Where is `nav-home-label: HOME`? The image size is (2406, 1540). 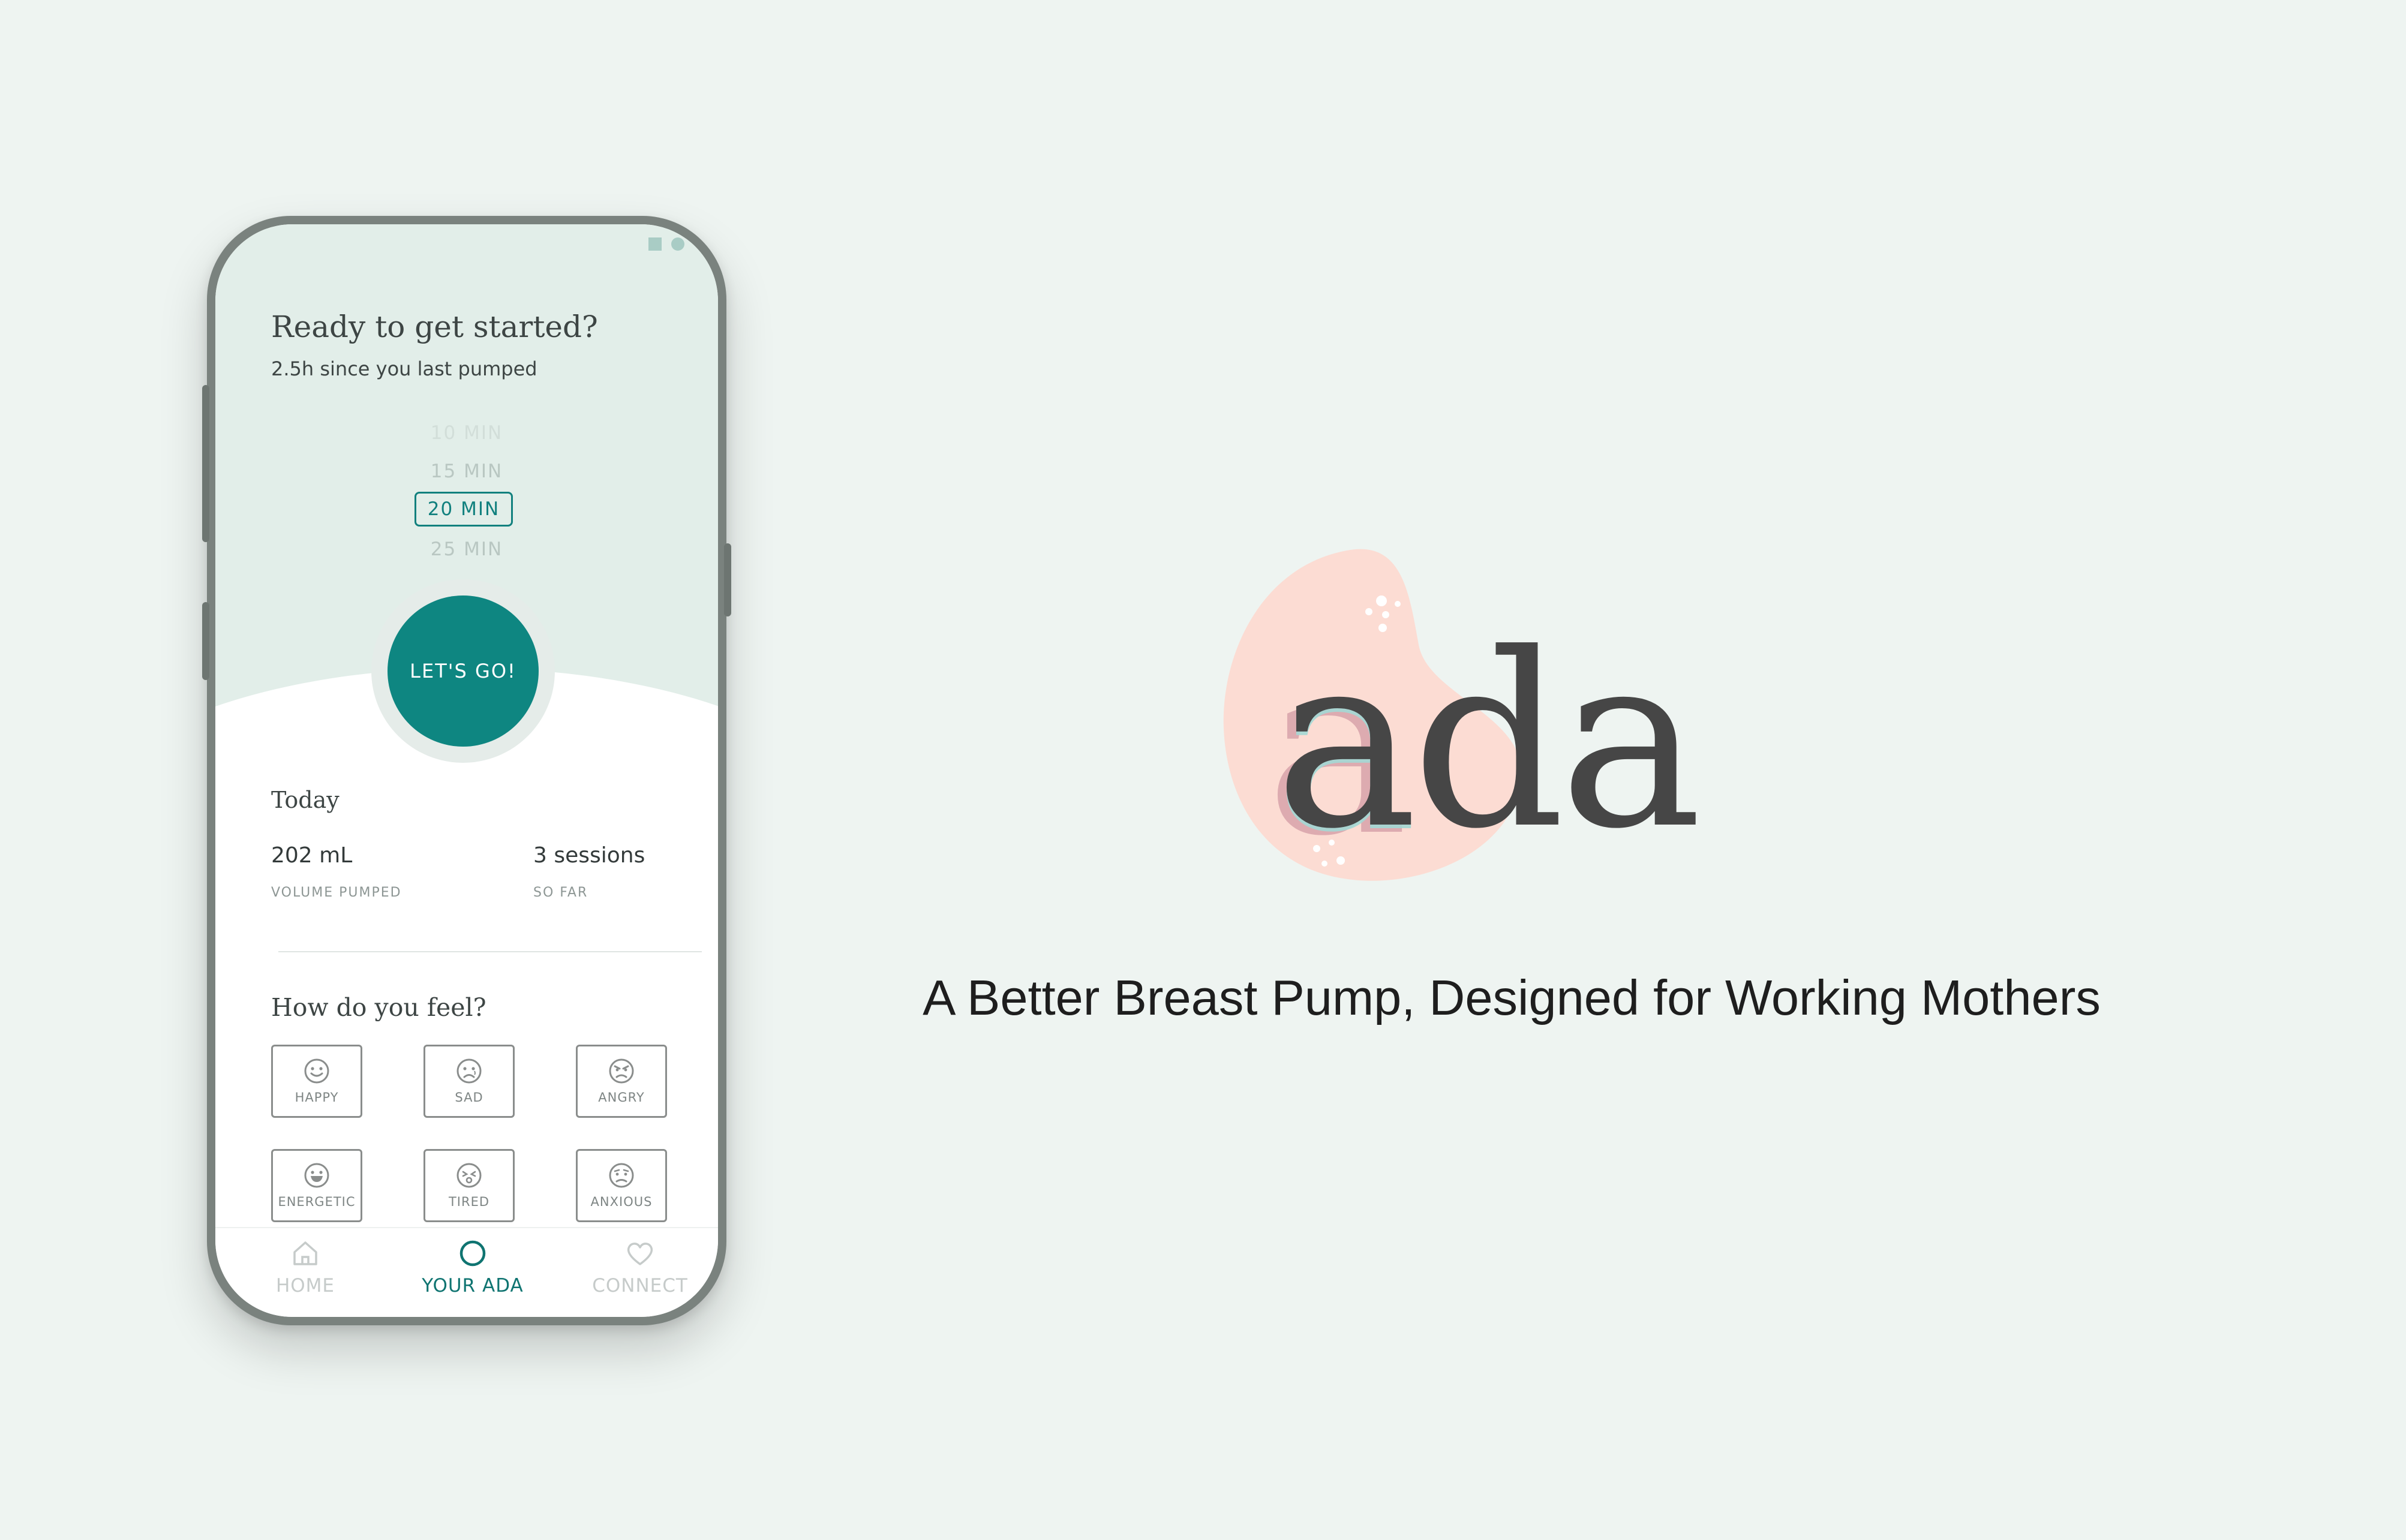 nav-home-label: HOME is located at coordinates (305, 1286).